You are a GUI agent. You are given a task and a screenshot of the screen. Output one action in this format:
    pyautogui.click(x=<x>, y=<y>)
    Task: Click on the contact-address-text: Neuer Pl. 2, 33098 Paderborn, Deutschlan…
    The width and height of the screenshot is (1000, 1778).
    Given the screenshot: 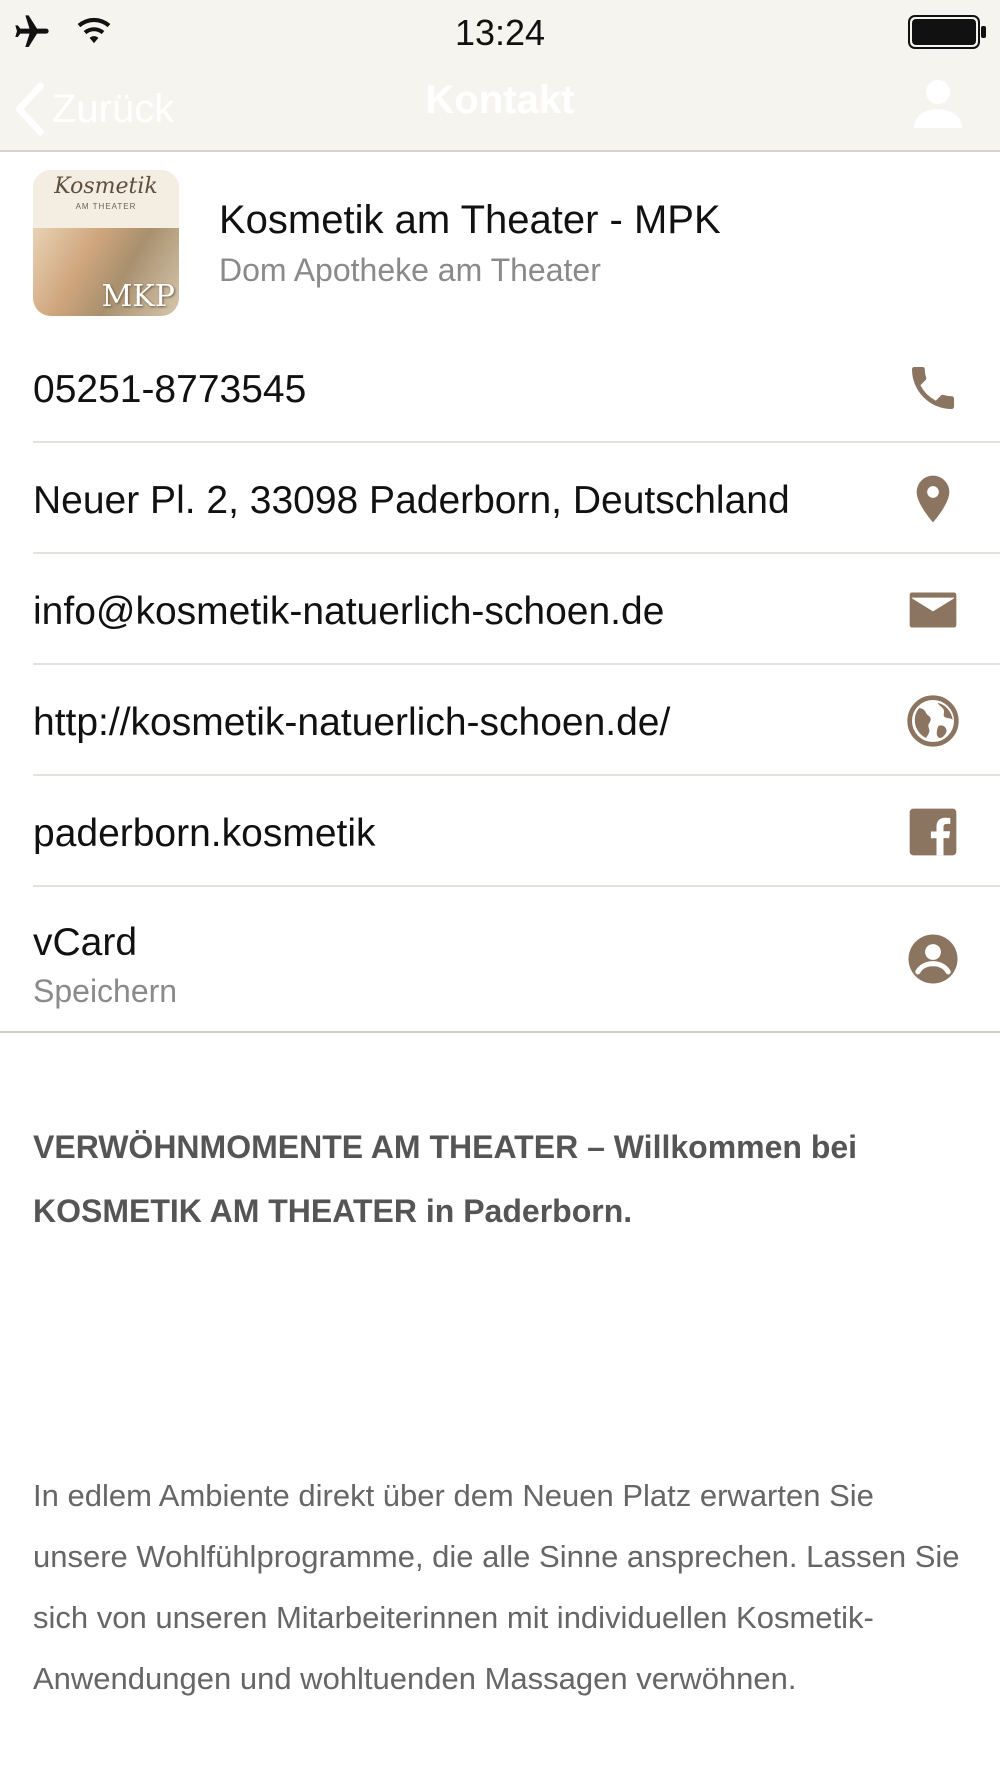 What is the action you would take?
    pyautogui.click(x=411, y=500)
    